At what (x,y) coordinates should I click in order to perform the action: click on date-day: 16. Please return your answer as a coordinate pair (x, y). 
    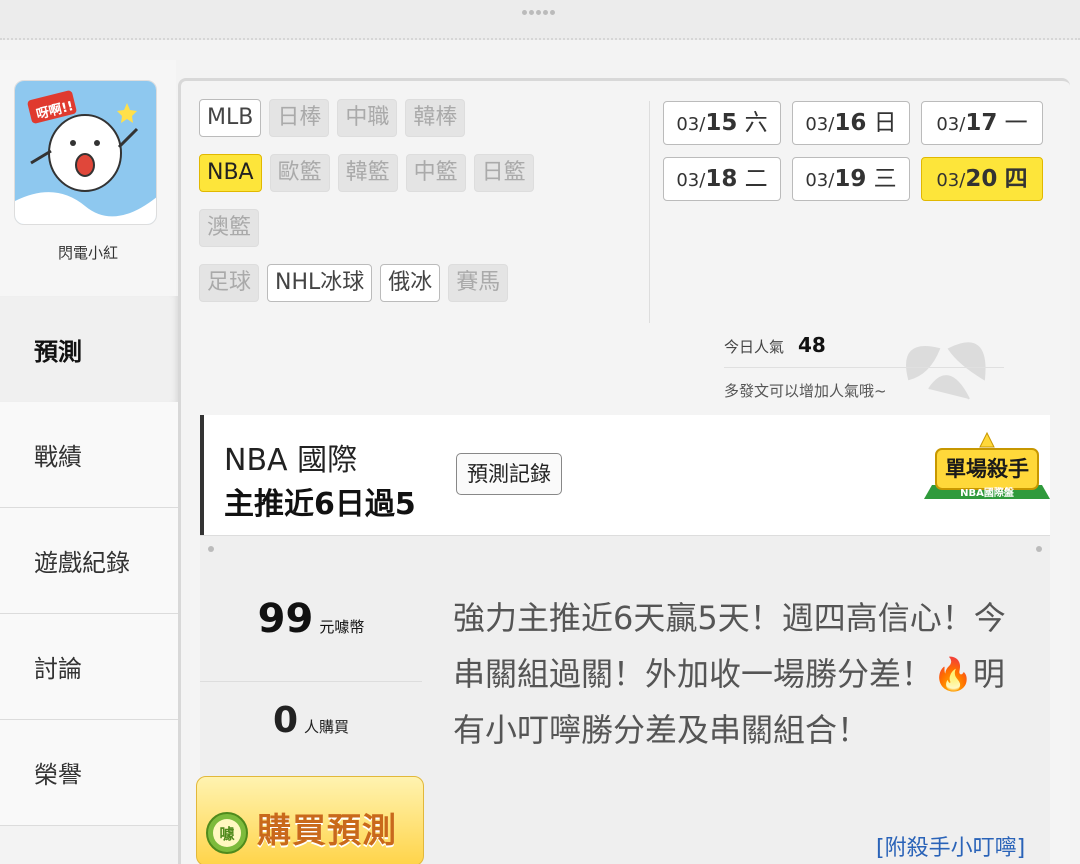
    Looking at the image, I should click on (850, 123).